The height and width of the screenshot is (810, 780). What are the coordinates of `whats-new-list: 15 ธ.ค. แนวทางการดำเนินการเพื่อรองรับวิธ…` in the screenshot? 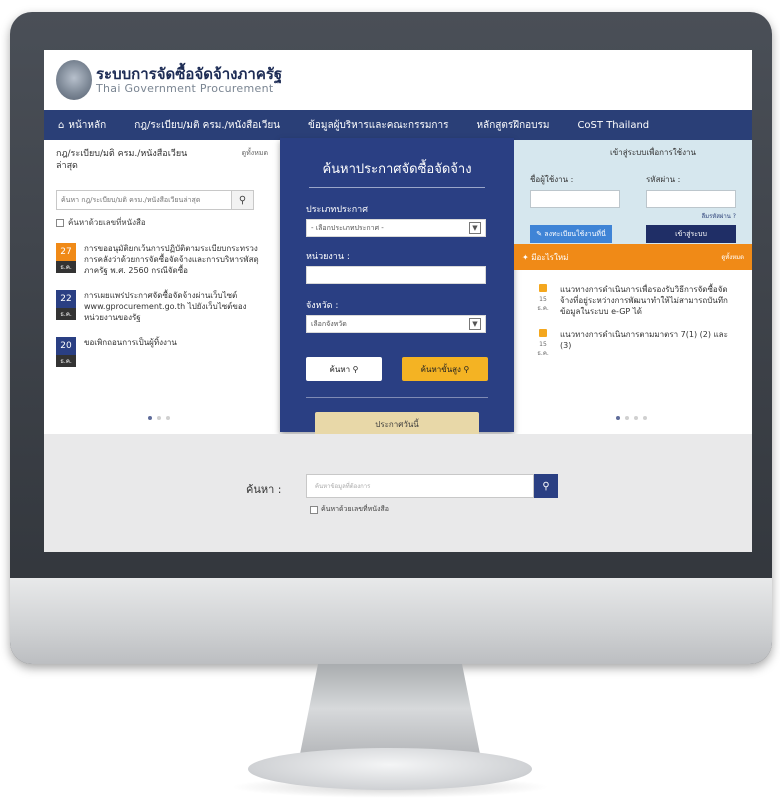 It's located at (633, 314).